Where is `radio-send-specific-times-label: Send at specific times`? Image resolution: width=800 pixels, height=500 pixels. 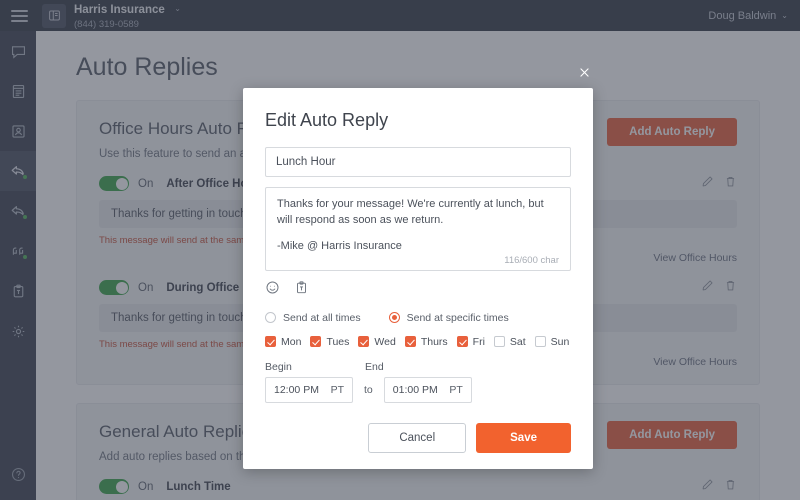
radio-send-specific-times-label: Send at specific times is located at coordinates (457, 317).